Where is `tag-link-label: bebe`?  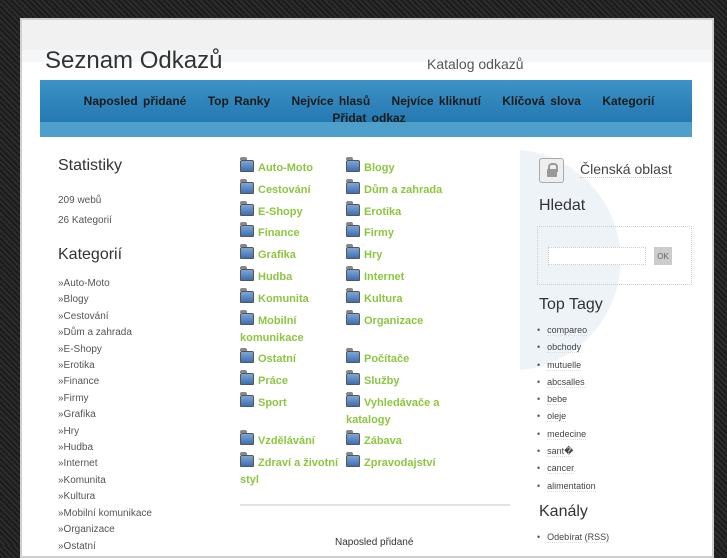 tag-link-label: bebe is located at coordinates (557, 400).